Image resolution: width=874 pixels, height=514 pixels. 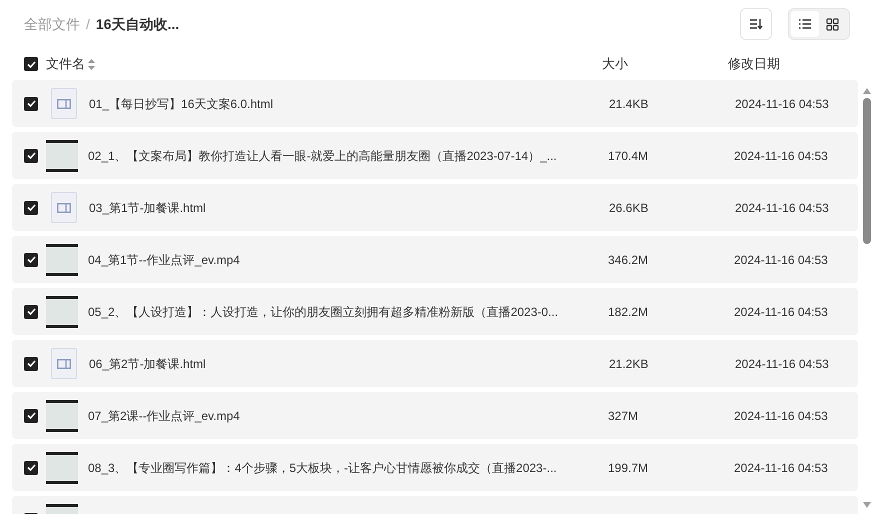 What do you see at coordinates (348, 415) in the screenshot?
I see `file-name: 07_第2课--作业点评_ev.mp4` at bounding box center [348, 415].